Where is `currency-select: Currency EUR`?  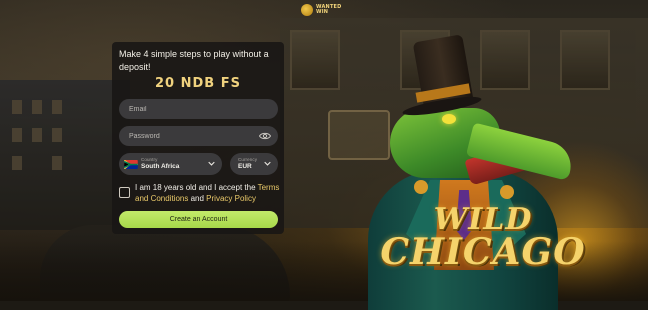 currency-select: Currency EUR is located at coordinates (254, 164).